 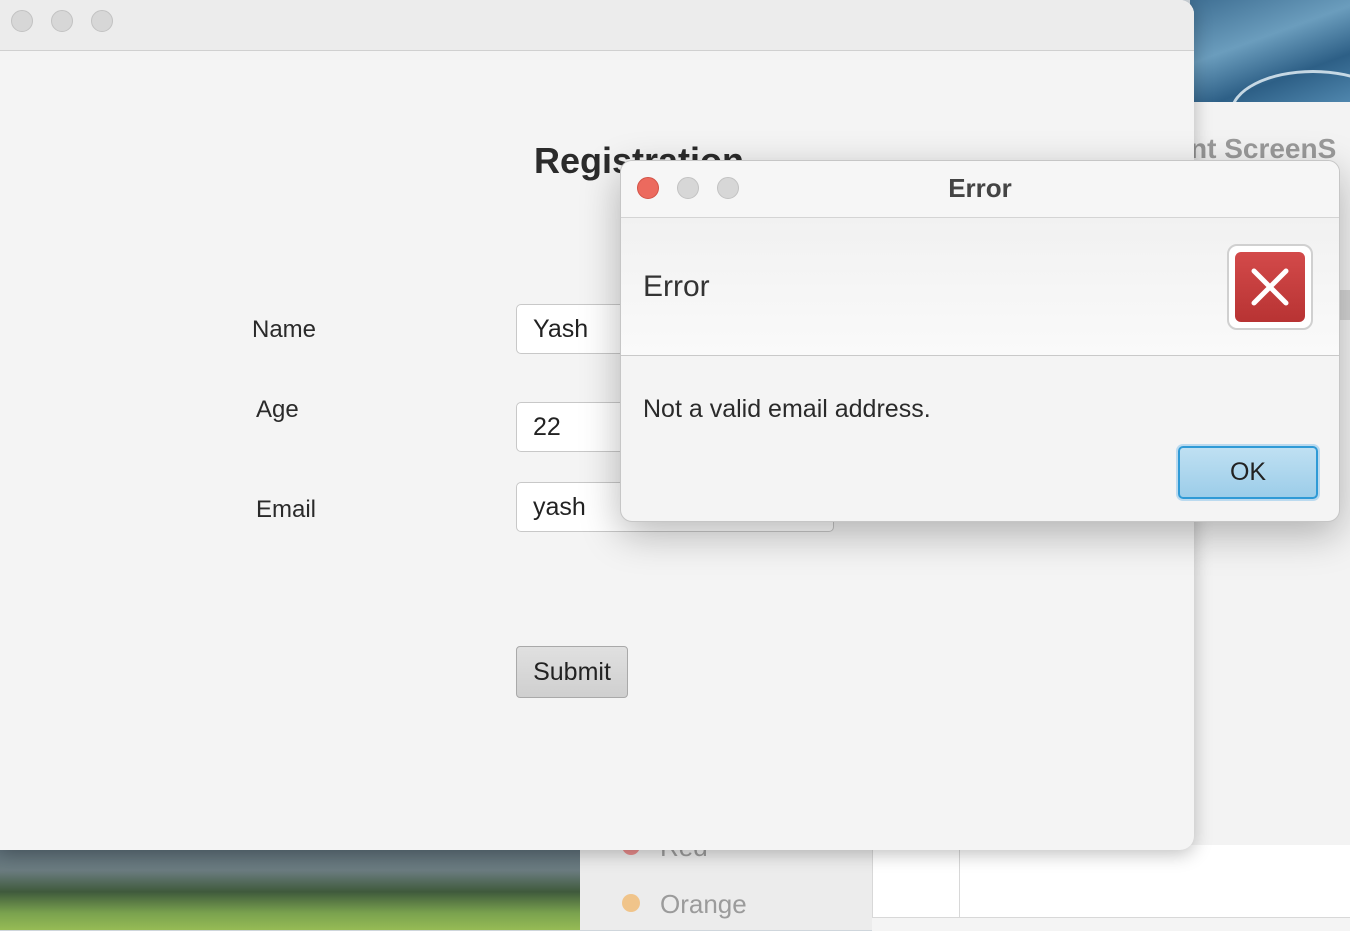 What do you see at coordinates (1111, 924) in the screenshot?
I see `background-table-footer` at bounding box center [1111, 924].